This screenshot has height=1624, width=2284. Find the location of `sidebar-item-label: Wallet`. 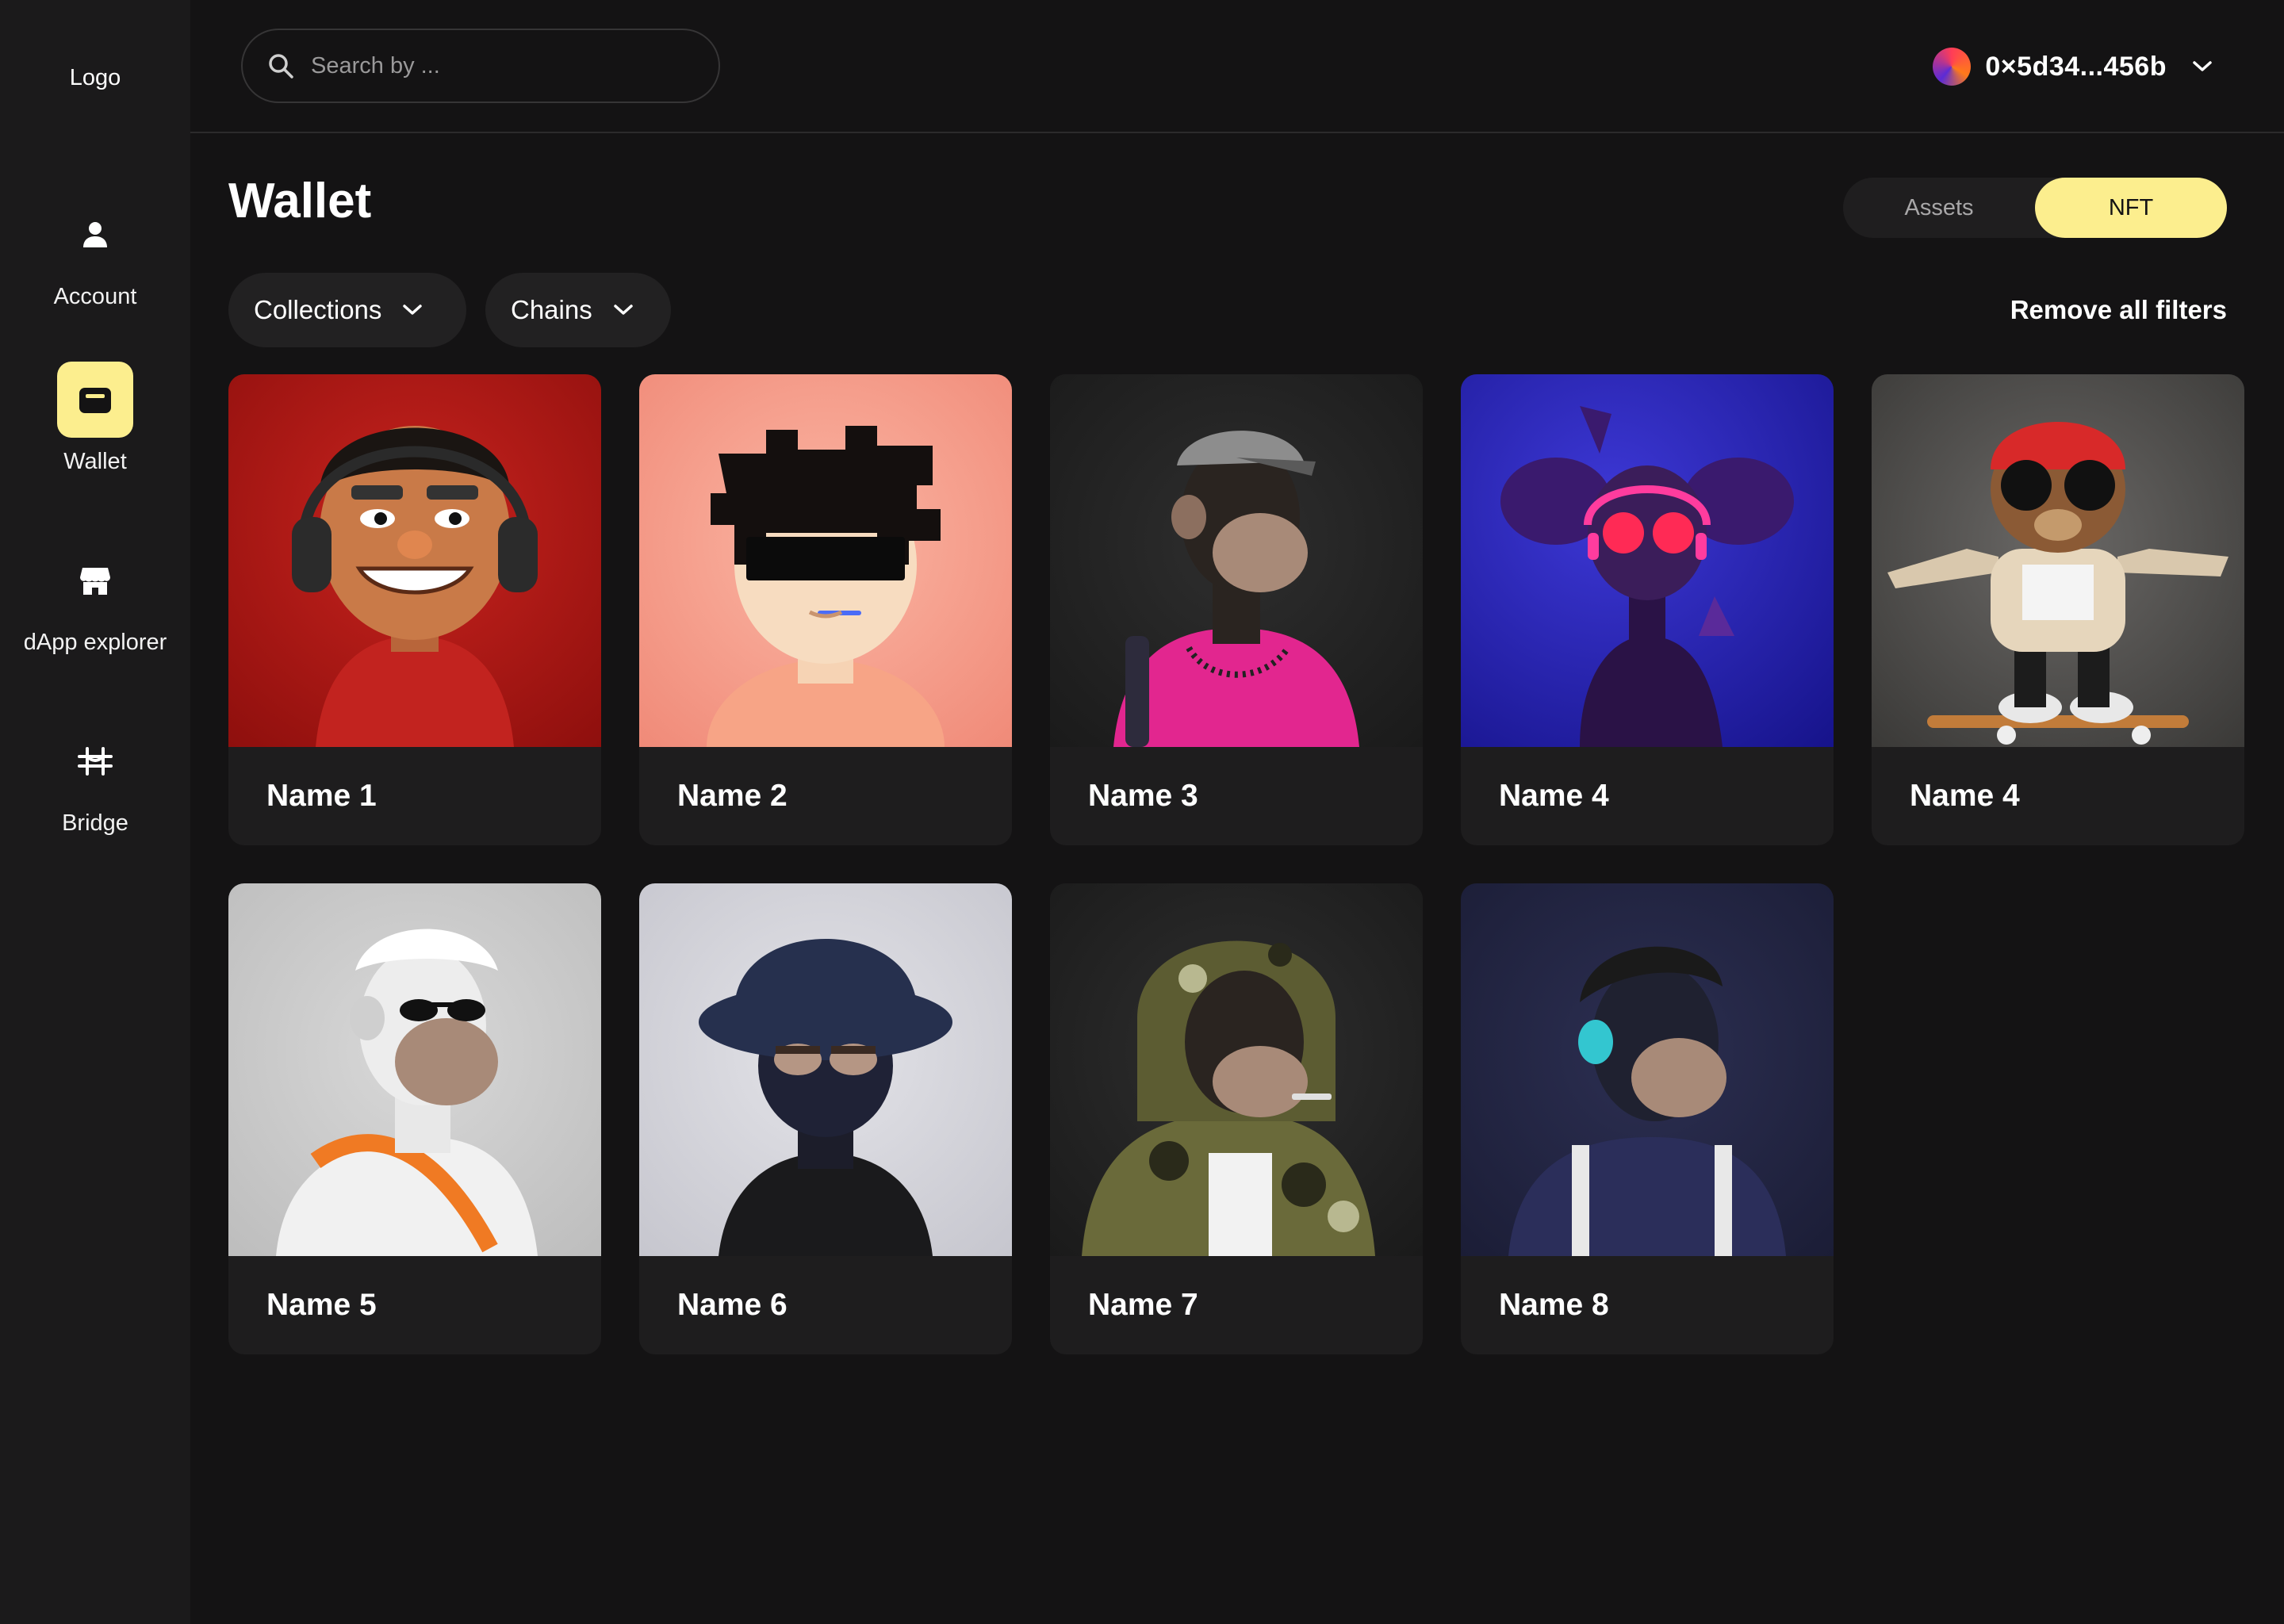

sidebar-item-label: Wallet is located at coordinates (95, 461).